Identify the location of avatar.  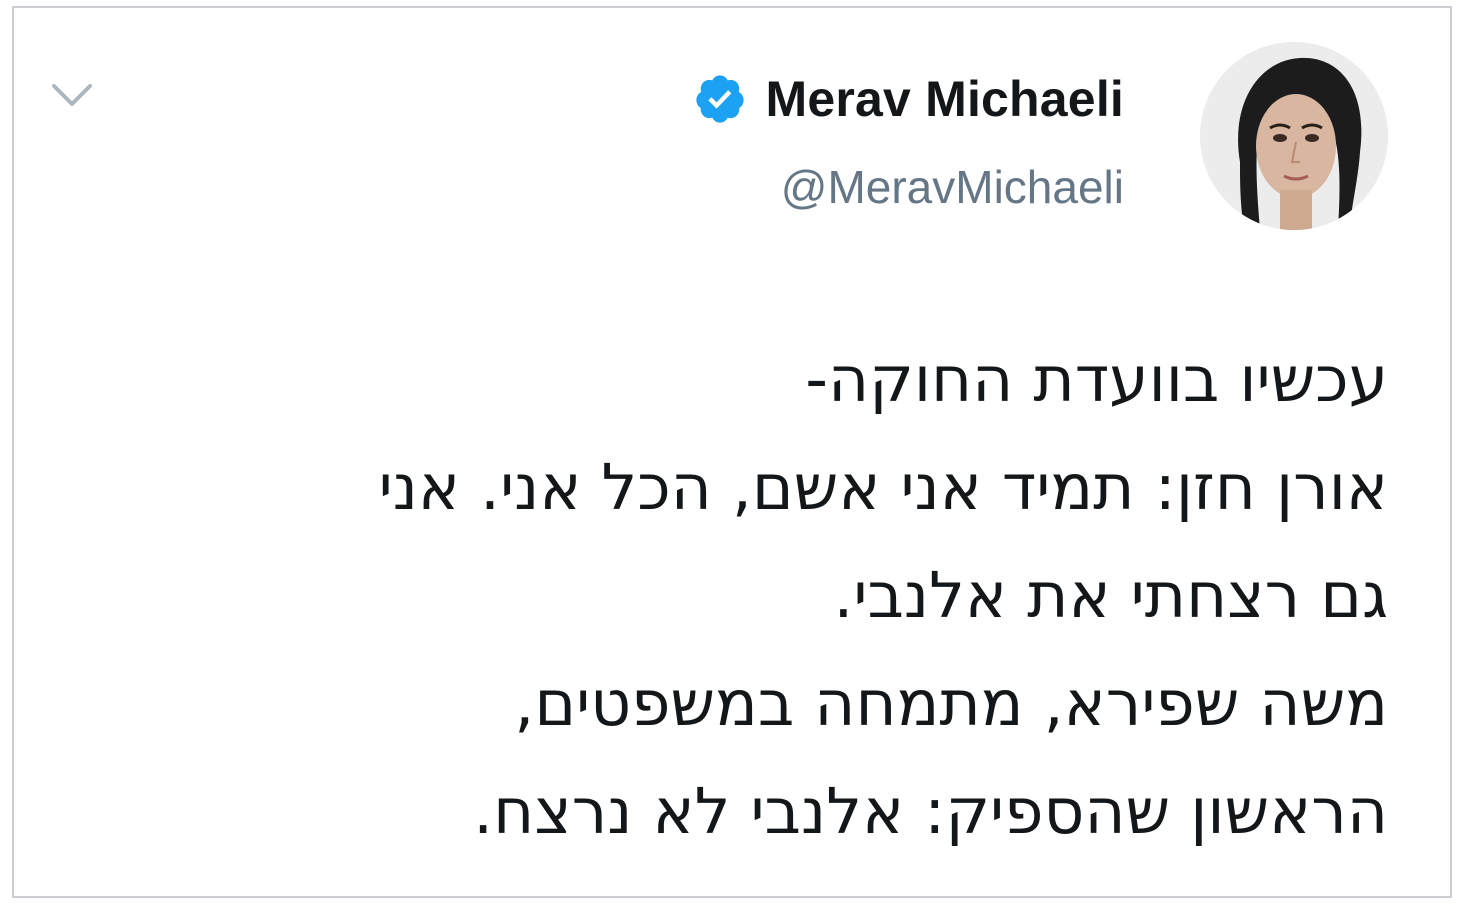
(1294, 136).